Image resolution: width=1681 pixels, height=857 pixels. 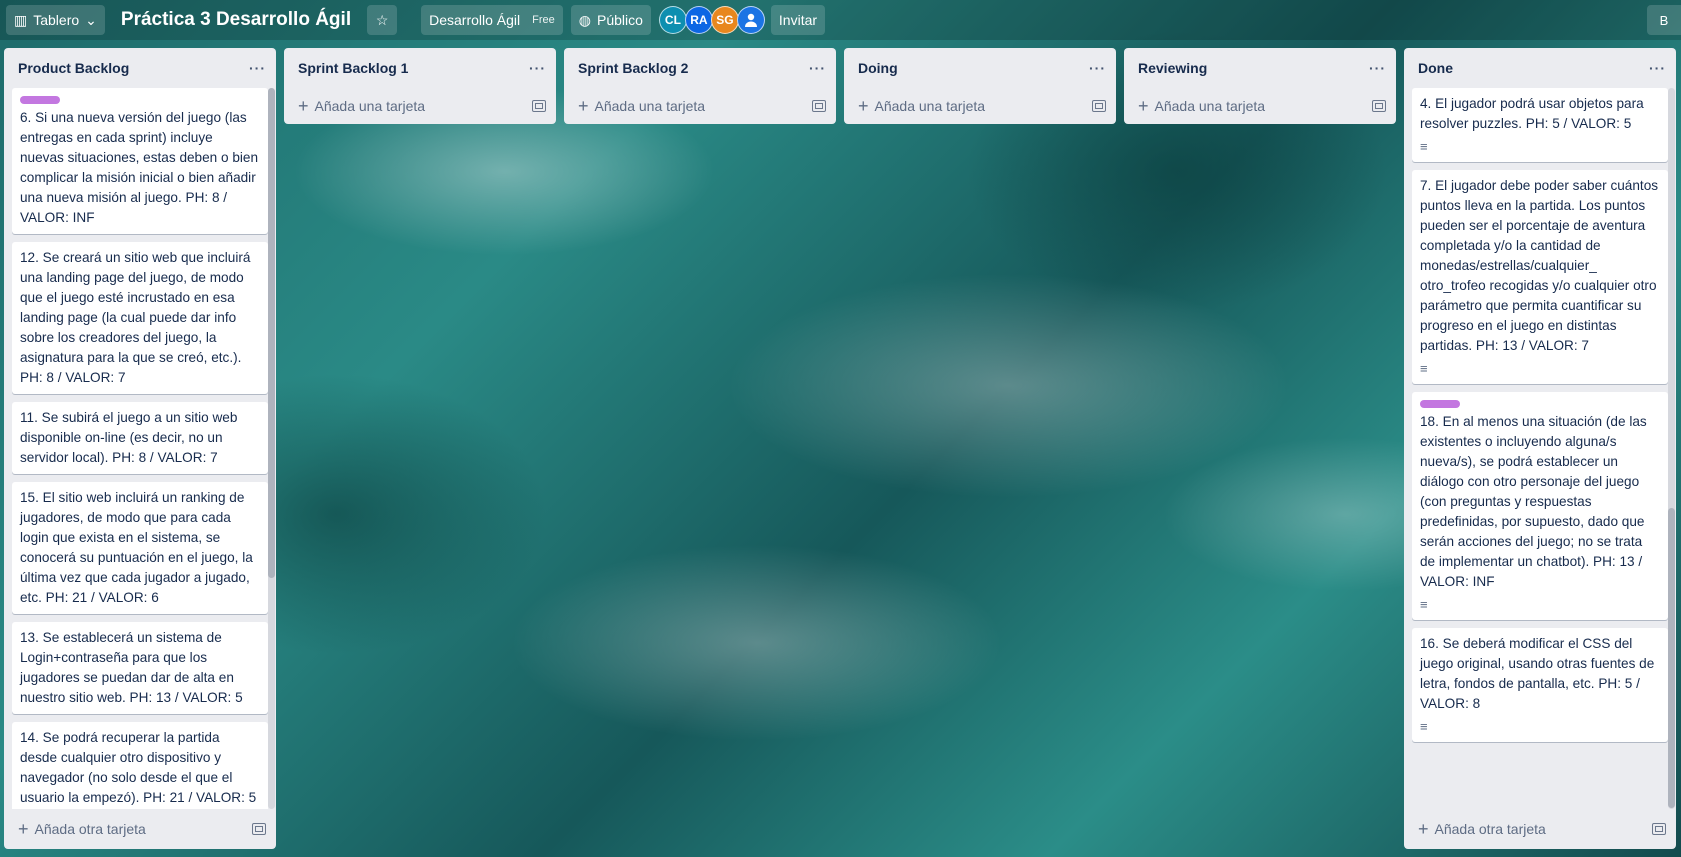 What do you see at coordinates (1540, 68) in the screenshot?
I see `list-header: Done ···` at bounding box center [1540, 68].